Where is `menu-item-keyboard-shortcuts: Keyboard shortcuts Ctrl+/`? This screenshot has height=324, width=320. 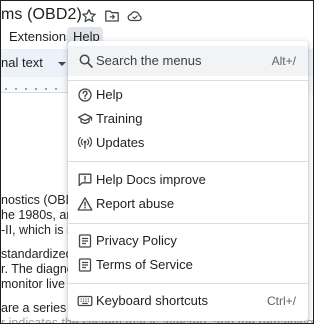 menu-item-keyboard-shortcuts: Keyboard shortcuts Ctrl+/ is located at coordinates (188, 301).